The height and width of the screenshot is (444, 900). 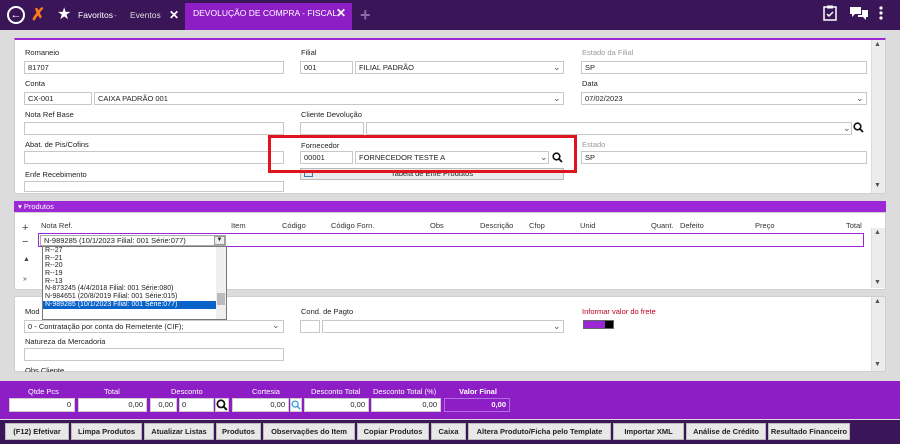 What do you see at coordinates (608, 52) in the screenshot?
I see `estado-filial-label: Estado da Filial` at bounding box center [608, 52].